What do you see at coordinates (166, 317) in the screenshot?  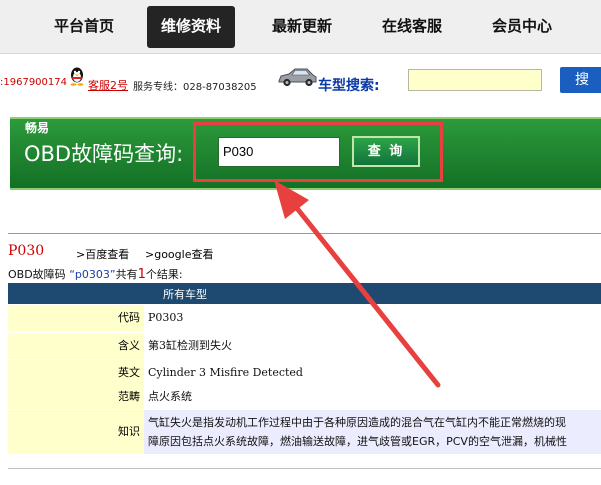 I see `row-value: P0303` at bounding box center [166, 317].